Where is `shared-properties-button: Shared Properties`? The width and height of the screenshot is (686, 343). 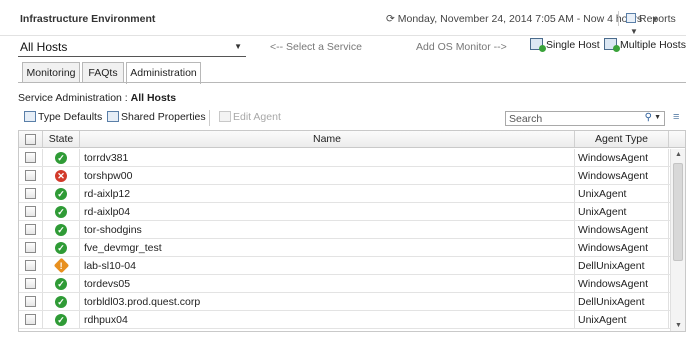
shared-properties-button: Shared Properties is located at coordinates (156, 117).